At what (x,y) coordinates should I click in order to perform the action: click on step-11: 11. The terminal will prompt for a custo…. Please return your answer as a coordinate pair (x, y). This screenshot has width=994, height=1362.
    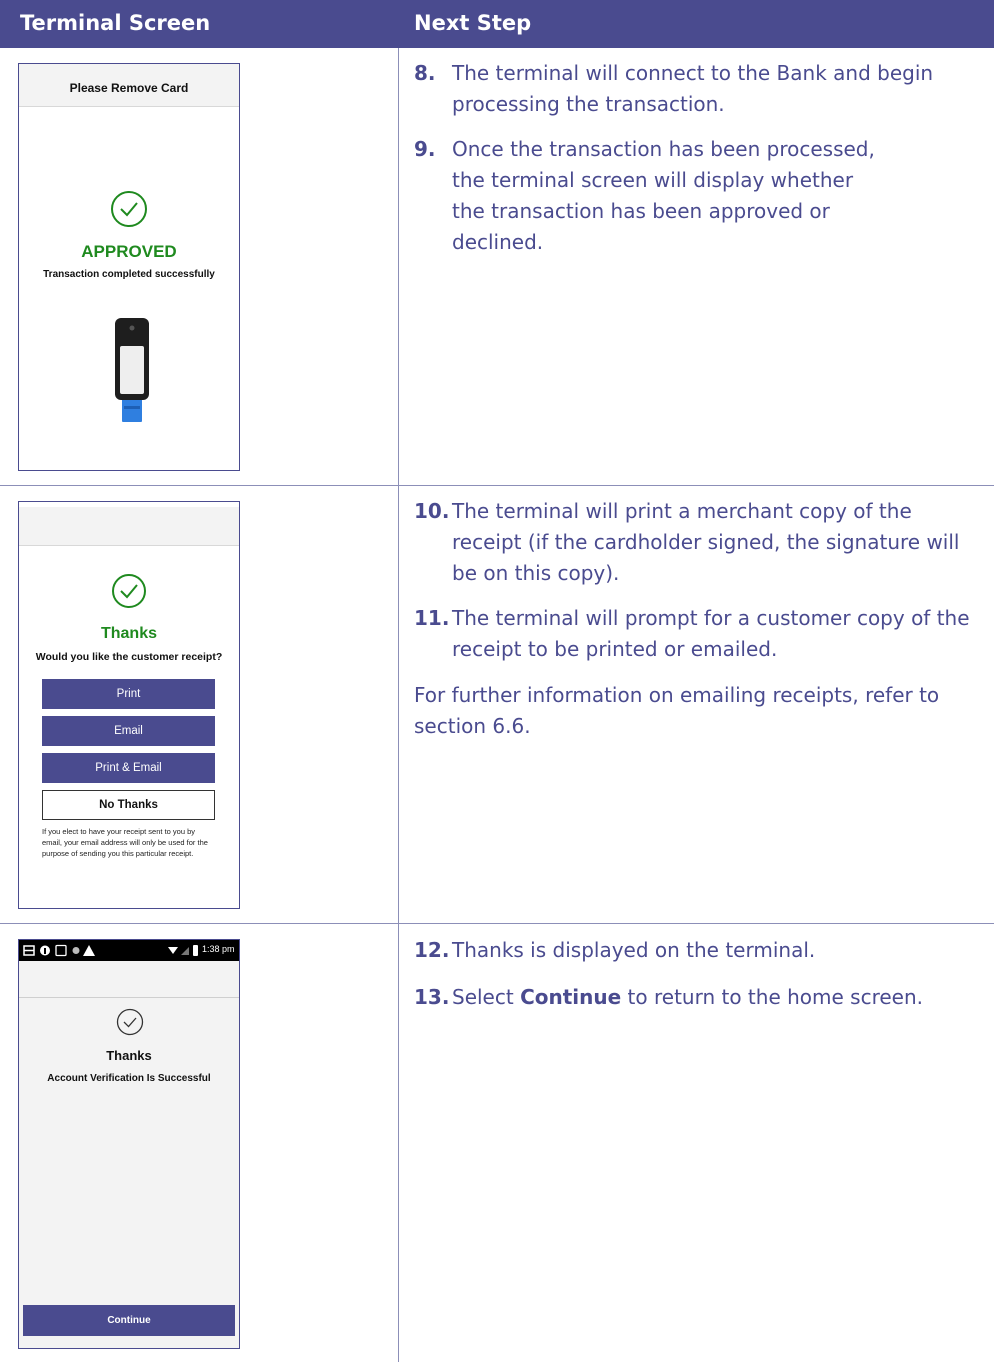
    Looking at the image, I should click on (692, 633).